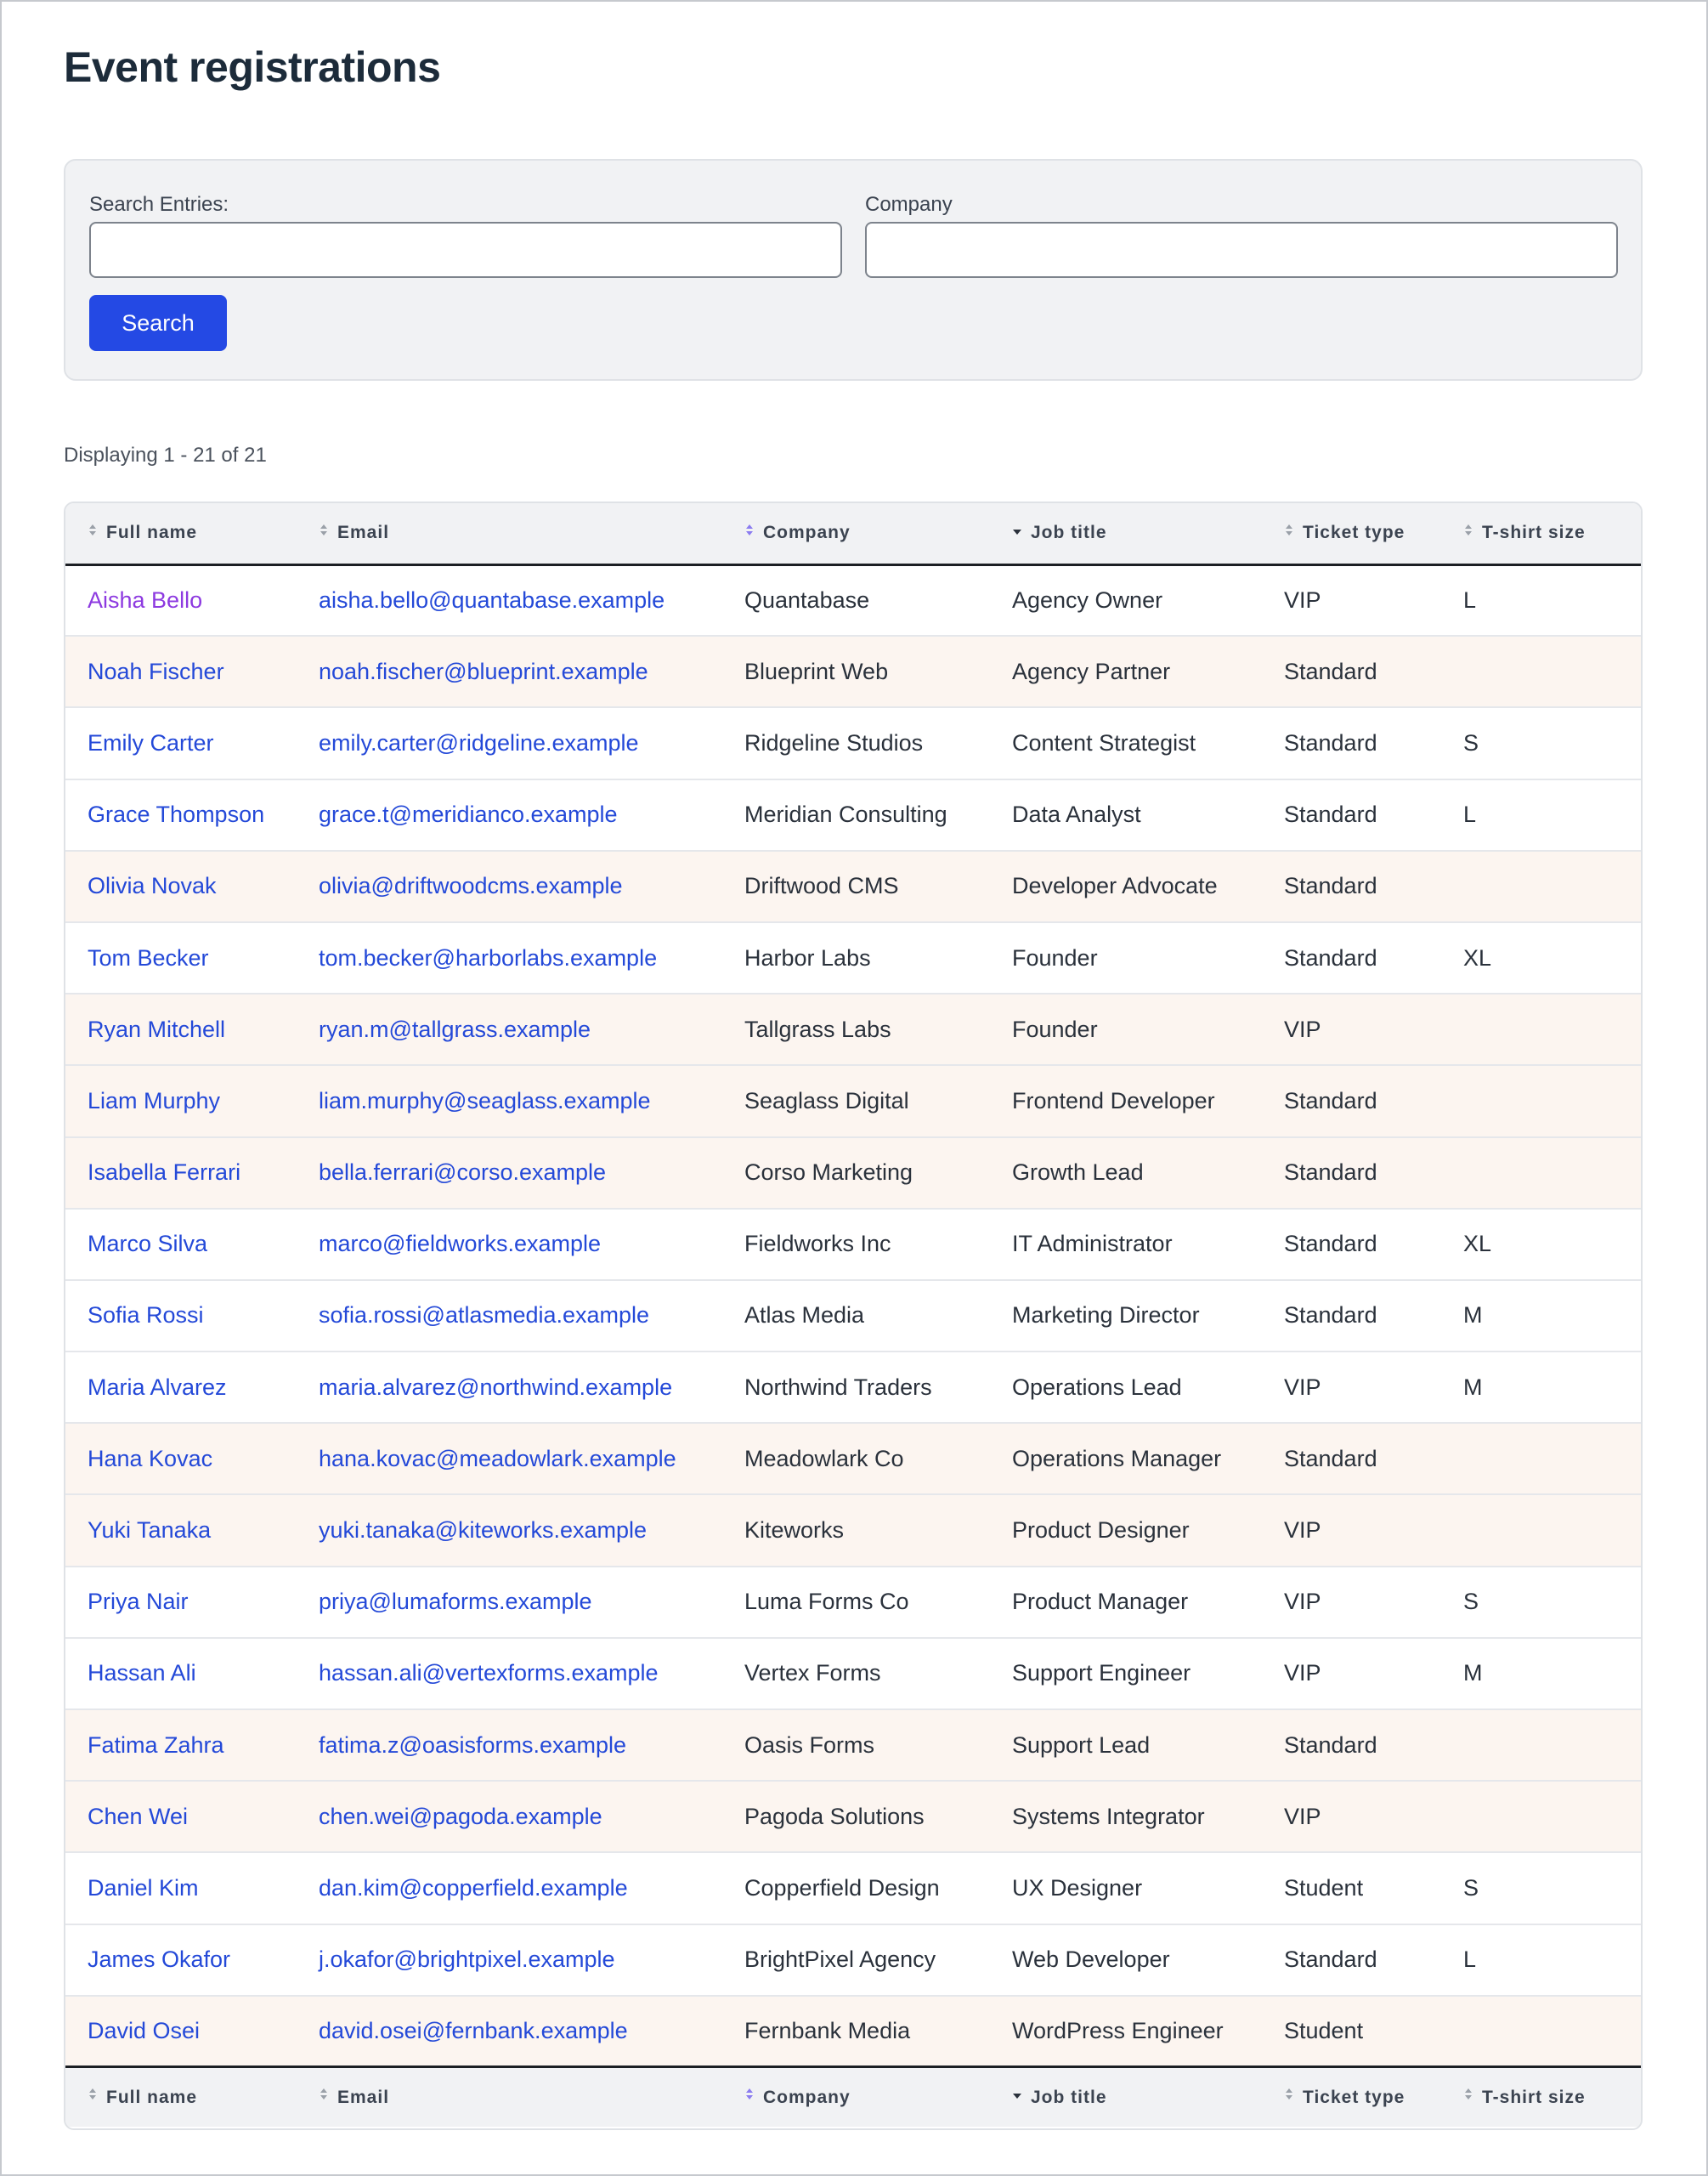 This screenshot has width=1708, height=2176. Describe the element at coordinates (838, 1387) in the screenshot. I see `cell-company: Northwind Traders` at that location.